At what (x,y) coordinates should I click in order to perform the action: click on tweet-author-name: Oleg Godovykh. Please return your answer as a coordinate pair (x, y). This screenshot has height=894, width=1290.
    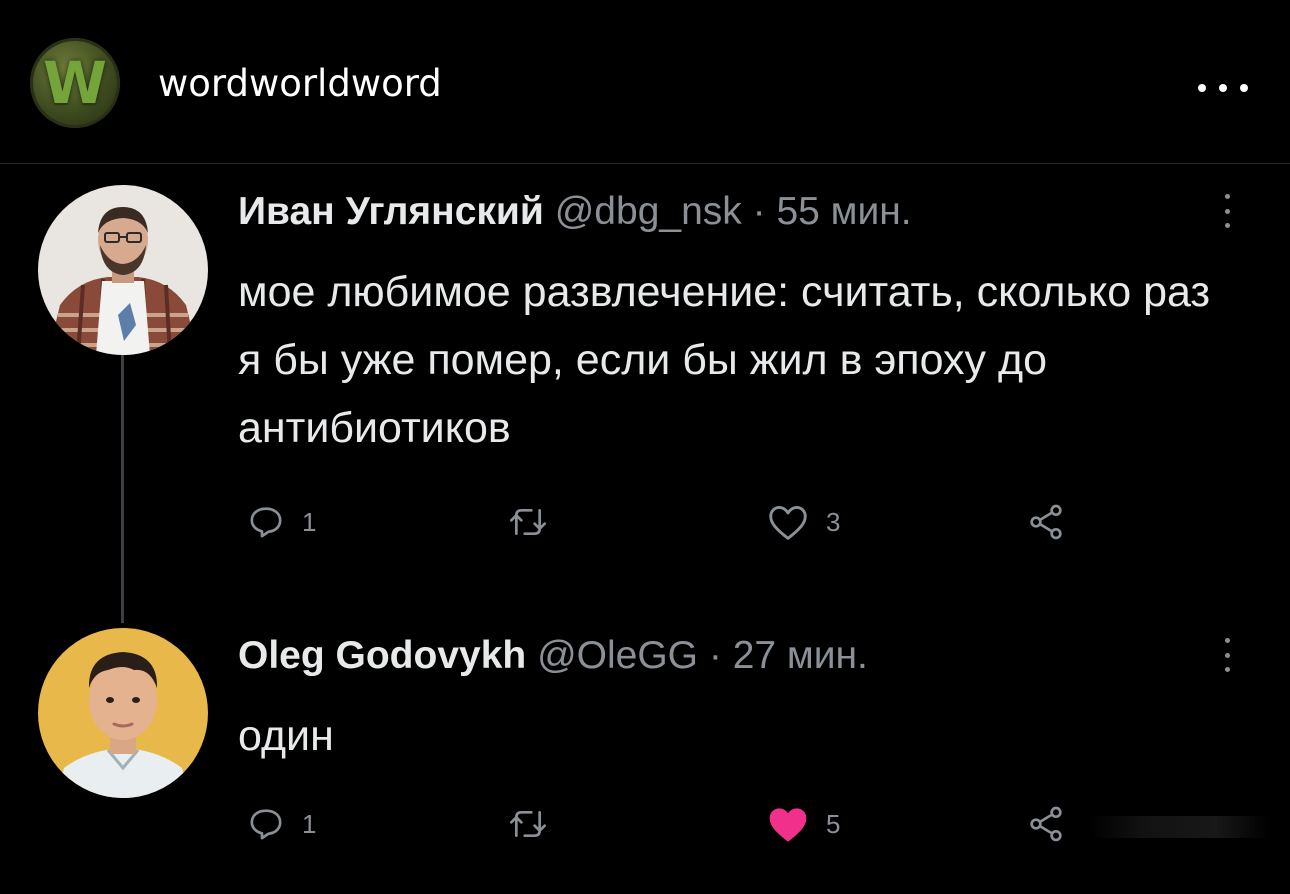
    Looking at the image, I should click on (382, 655).